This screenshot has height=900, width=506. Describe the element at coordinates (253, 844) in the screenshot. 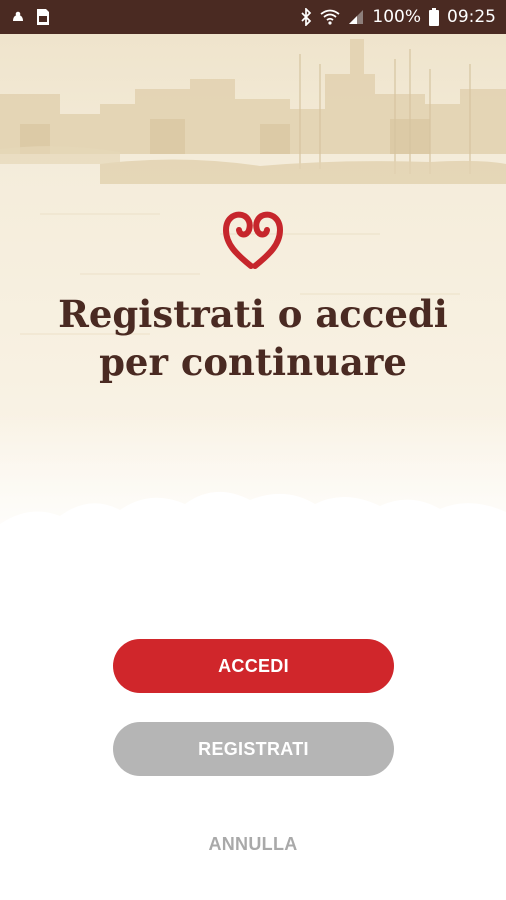

I see `cancel-link: ANNULLA` at that location.